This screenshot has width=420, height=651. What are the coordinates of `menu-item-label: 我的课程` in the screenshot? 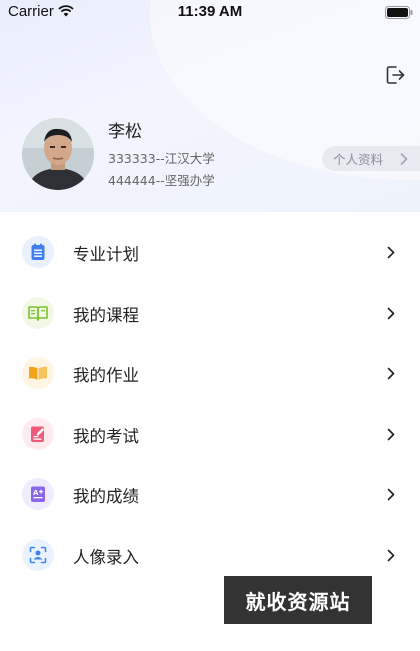 It's located at (106, 315).